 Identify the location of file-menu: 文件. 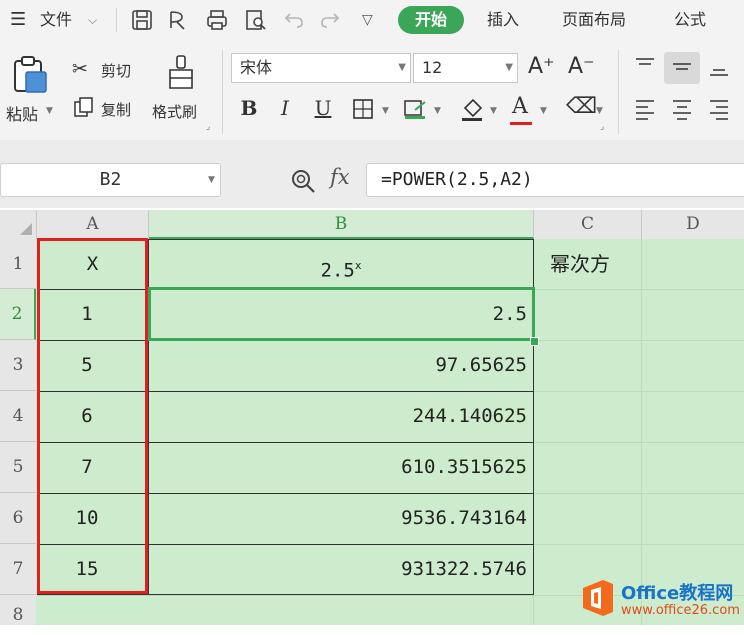
(56, 20).